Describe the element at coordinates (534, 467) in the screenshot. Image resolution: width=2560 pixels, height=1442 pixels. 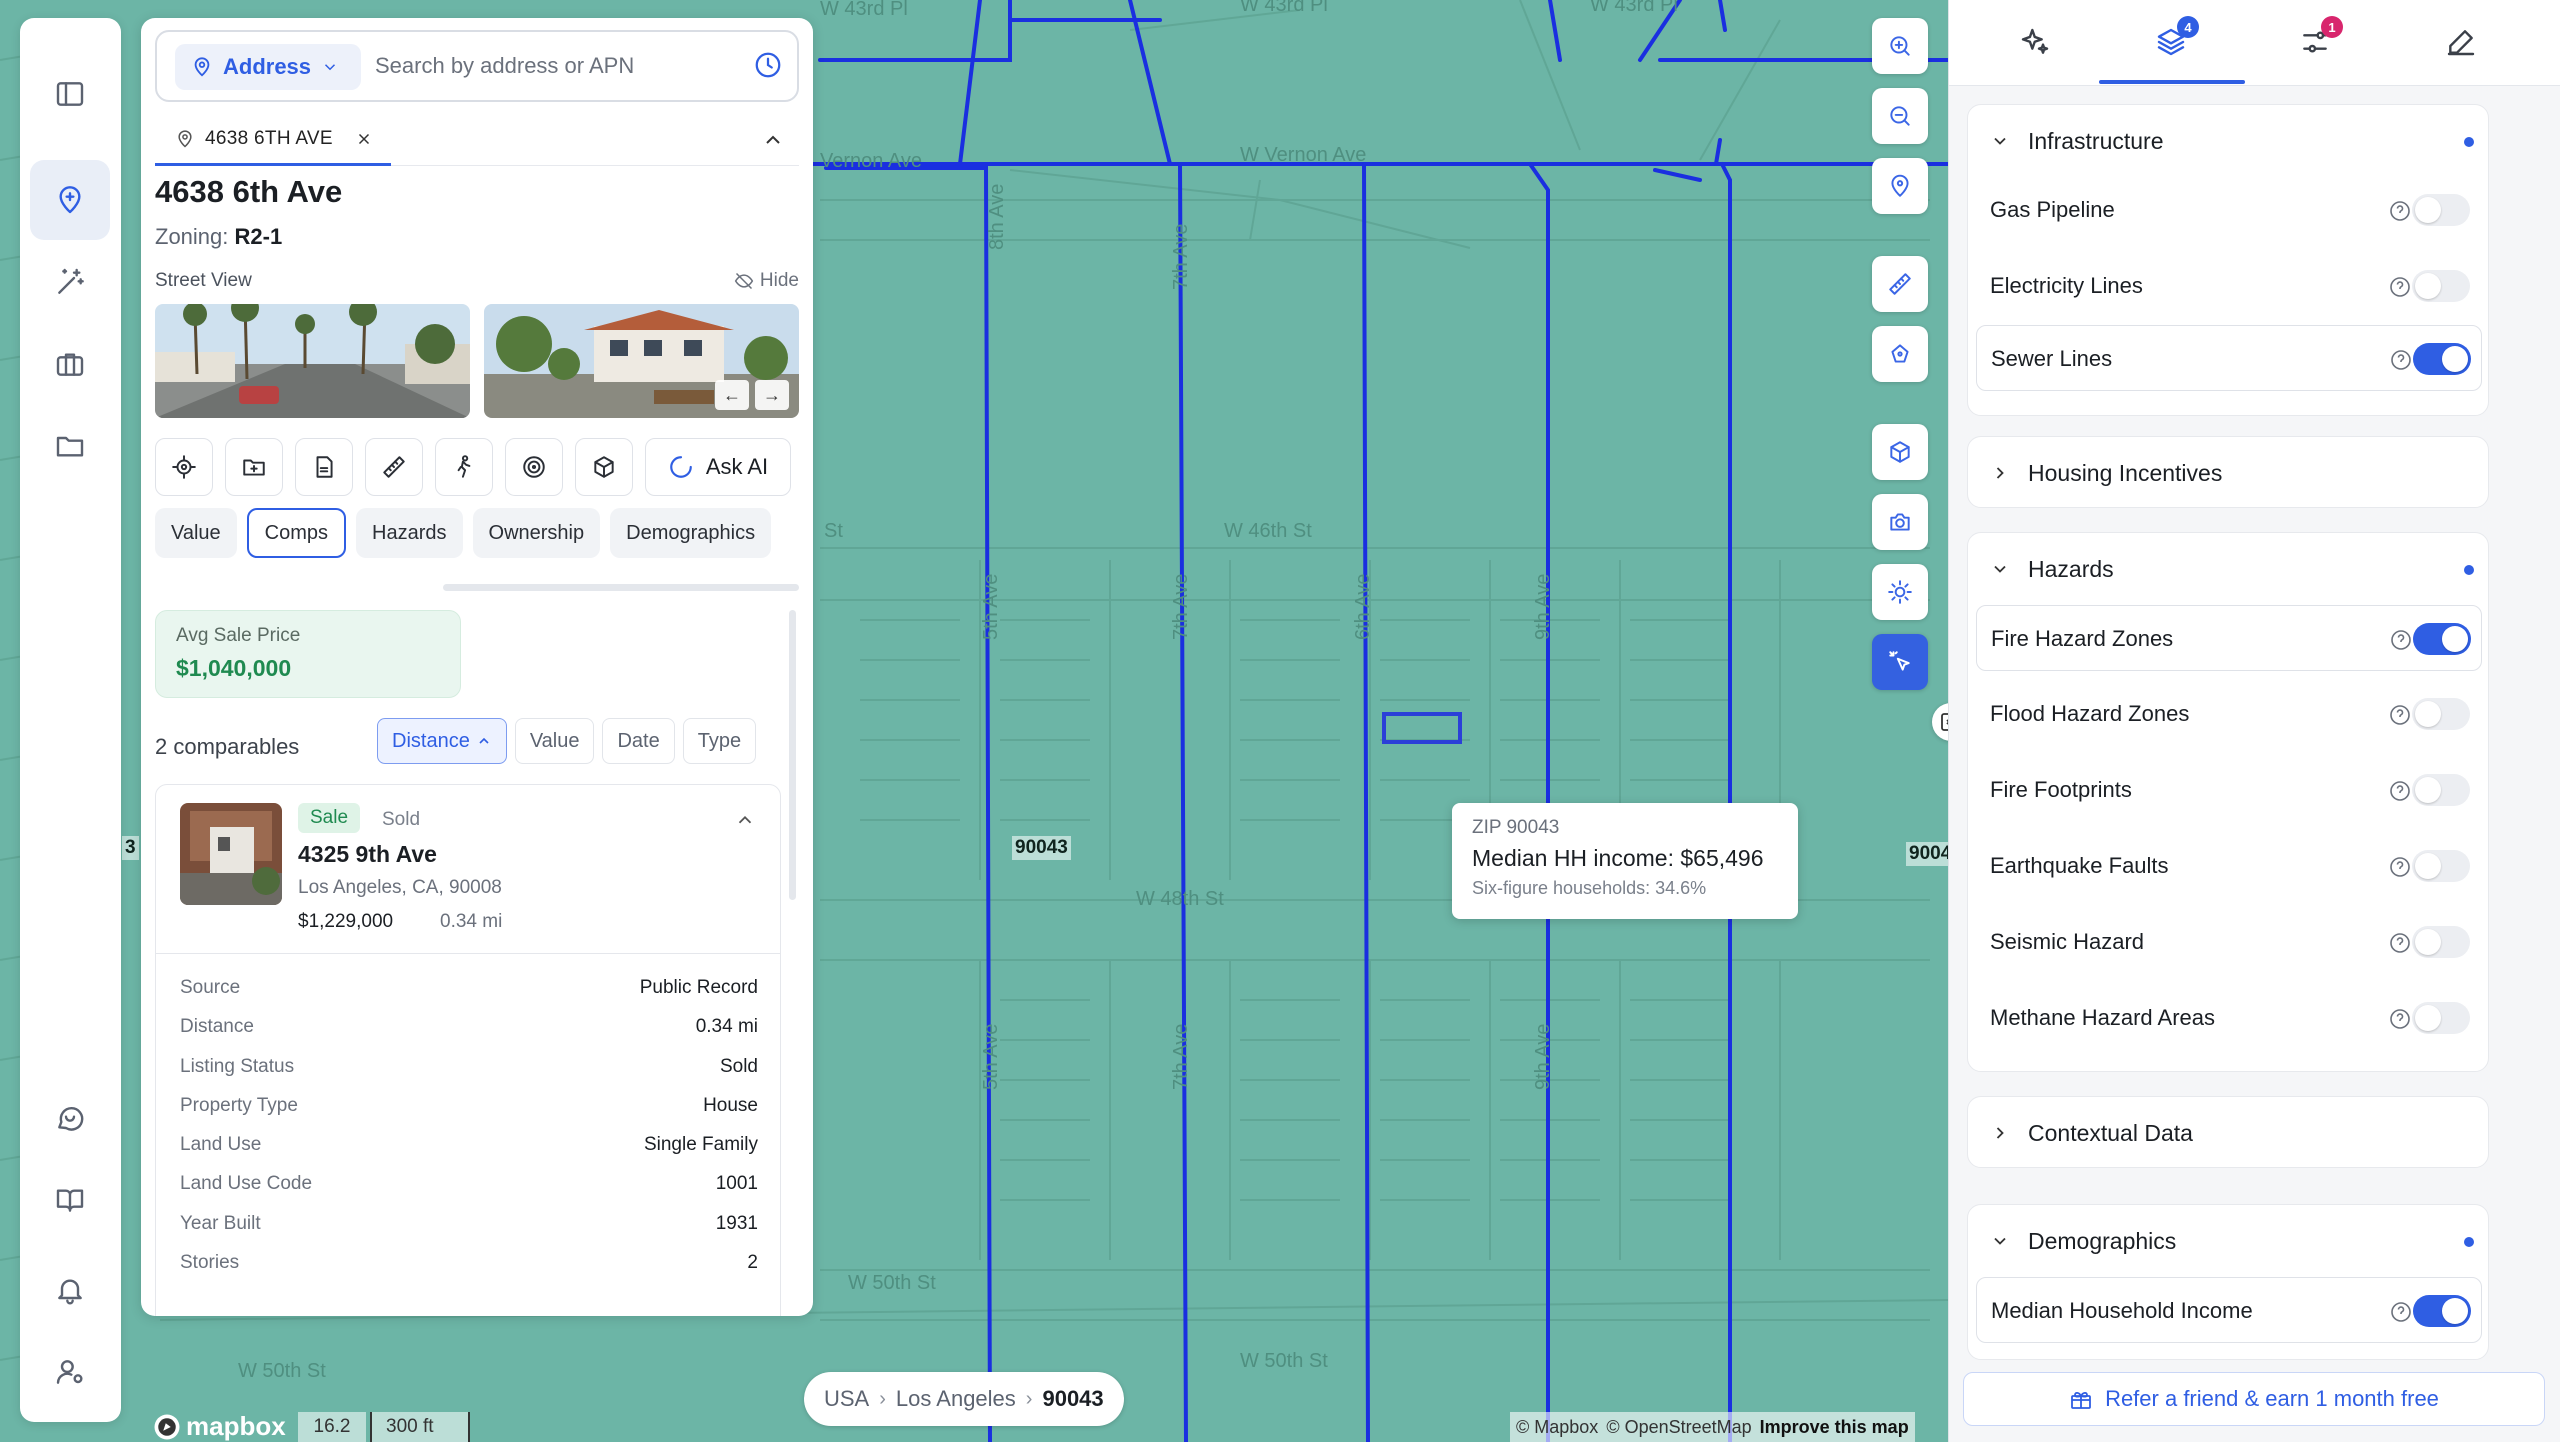
I see `radius-button` at that location.